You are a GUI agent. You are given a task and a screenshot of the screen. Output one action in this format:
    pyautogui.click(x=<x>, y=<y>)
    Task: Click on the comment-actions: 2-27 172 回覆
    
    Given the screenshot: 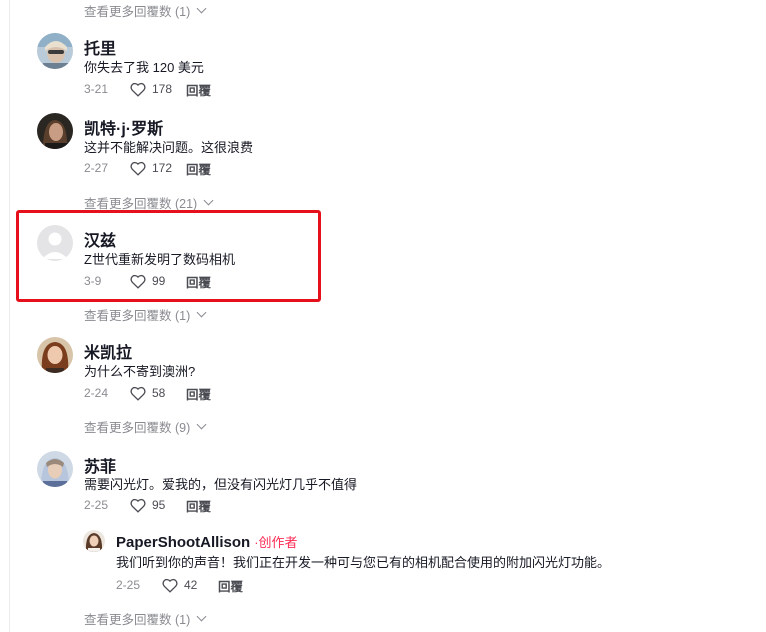 What is the action you would take?
    pyautogui.click(x=147, y=168)
    